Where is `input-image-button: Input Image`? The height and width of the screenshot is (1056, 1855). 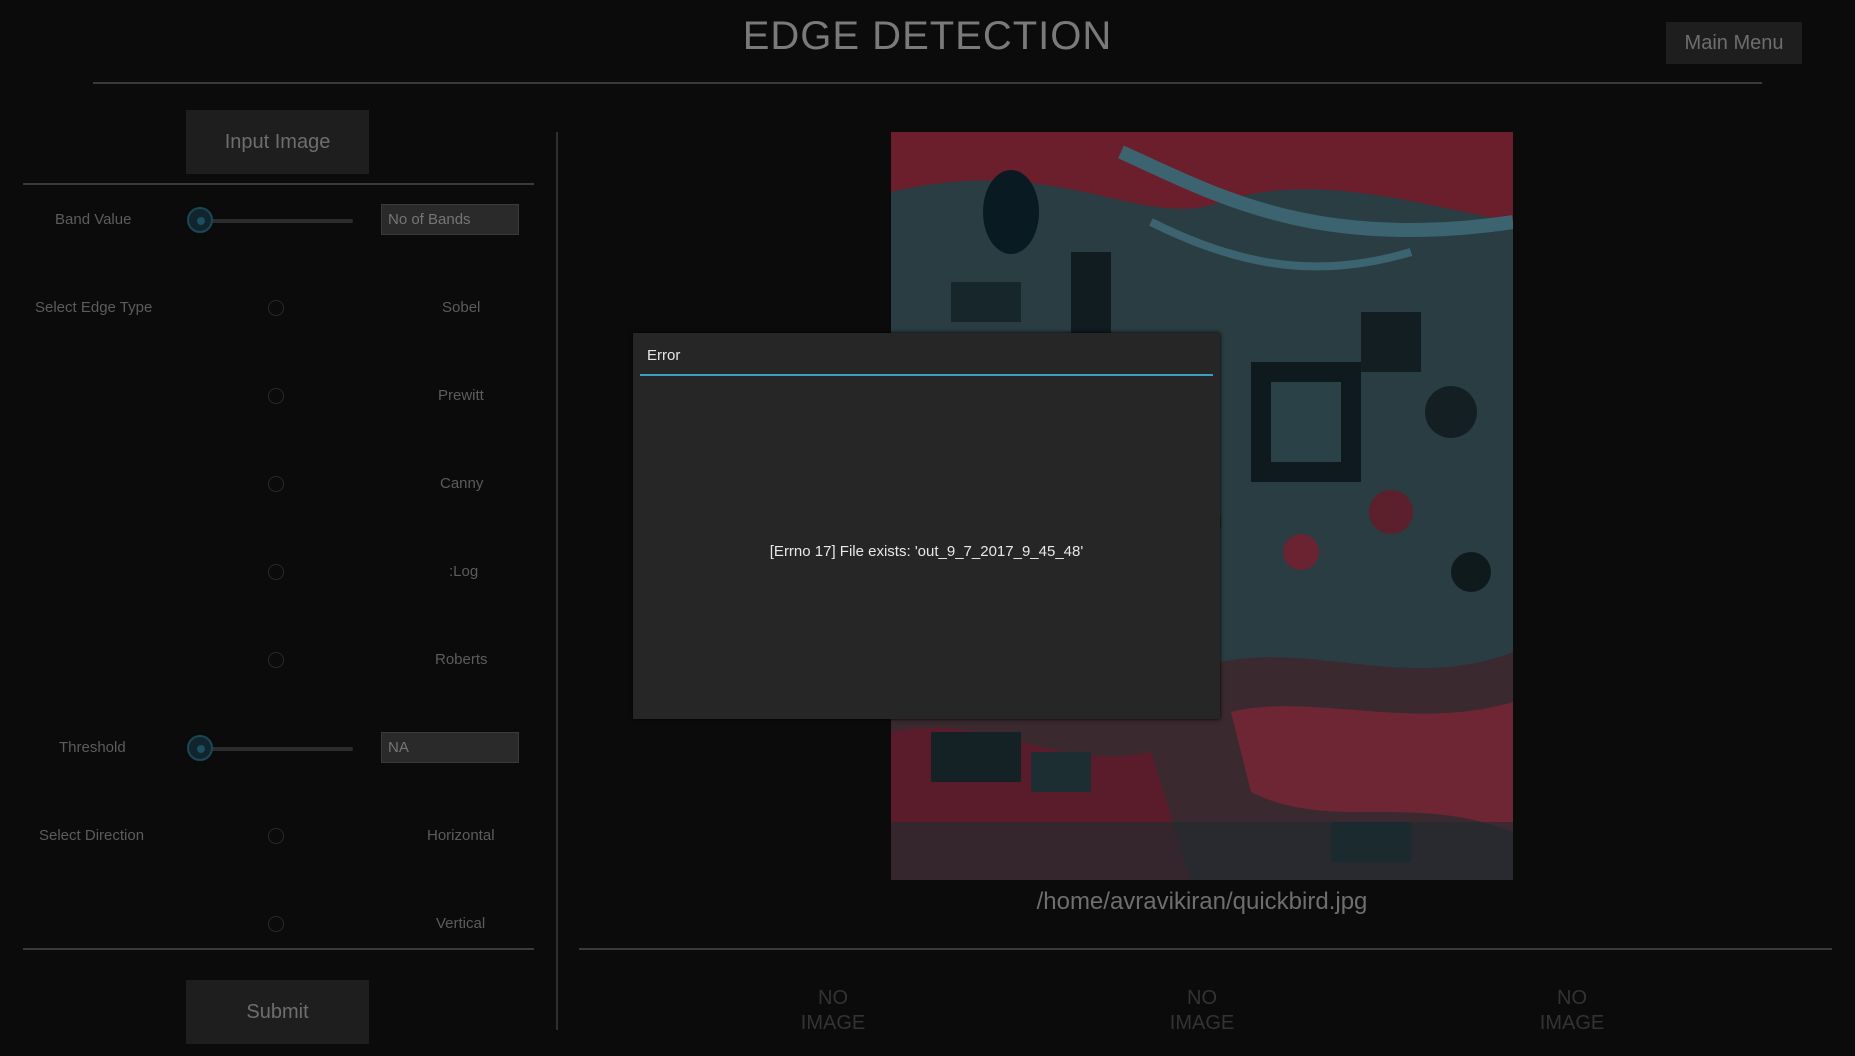 input-image-button: Input Image is located at coordinates (277, 142).